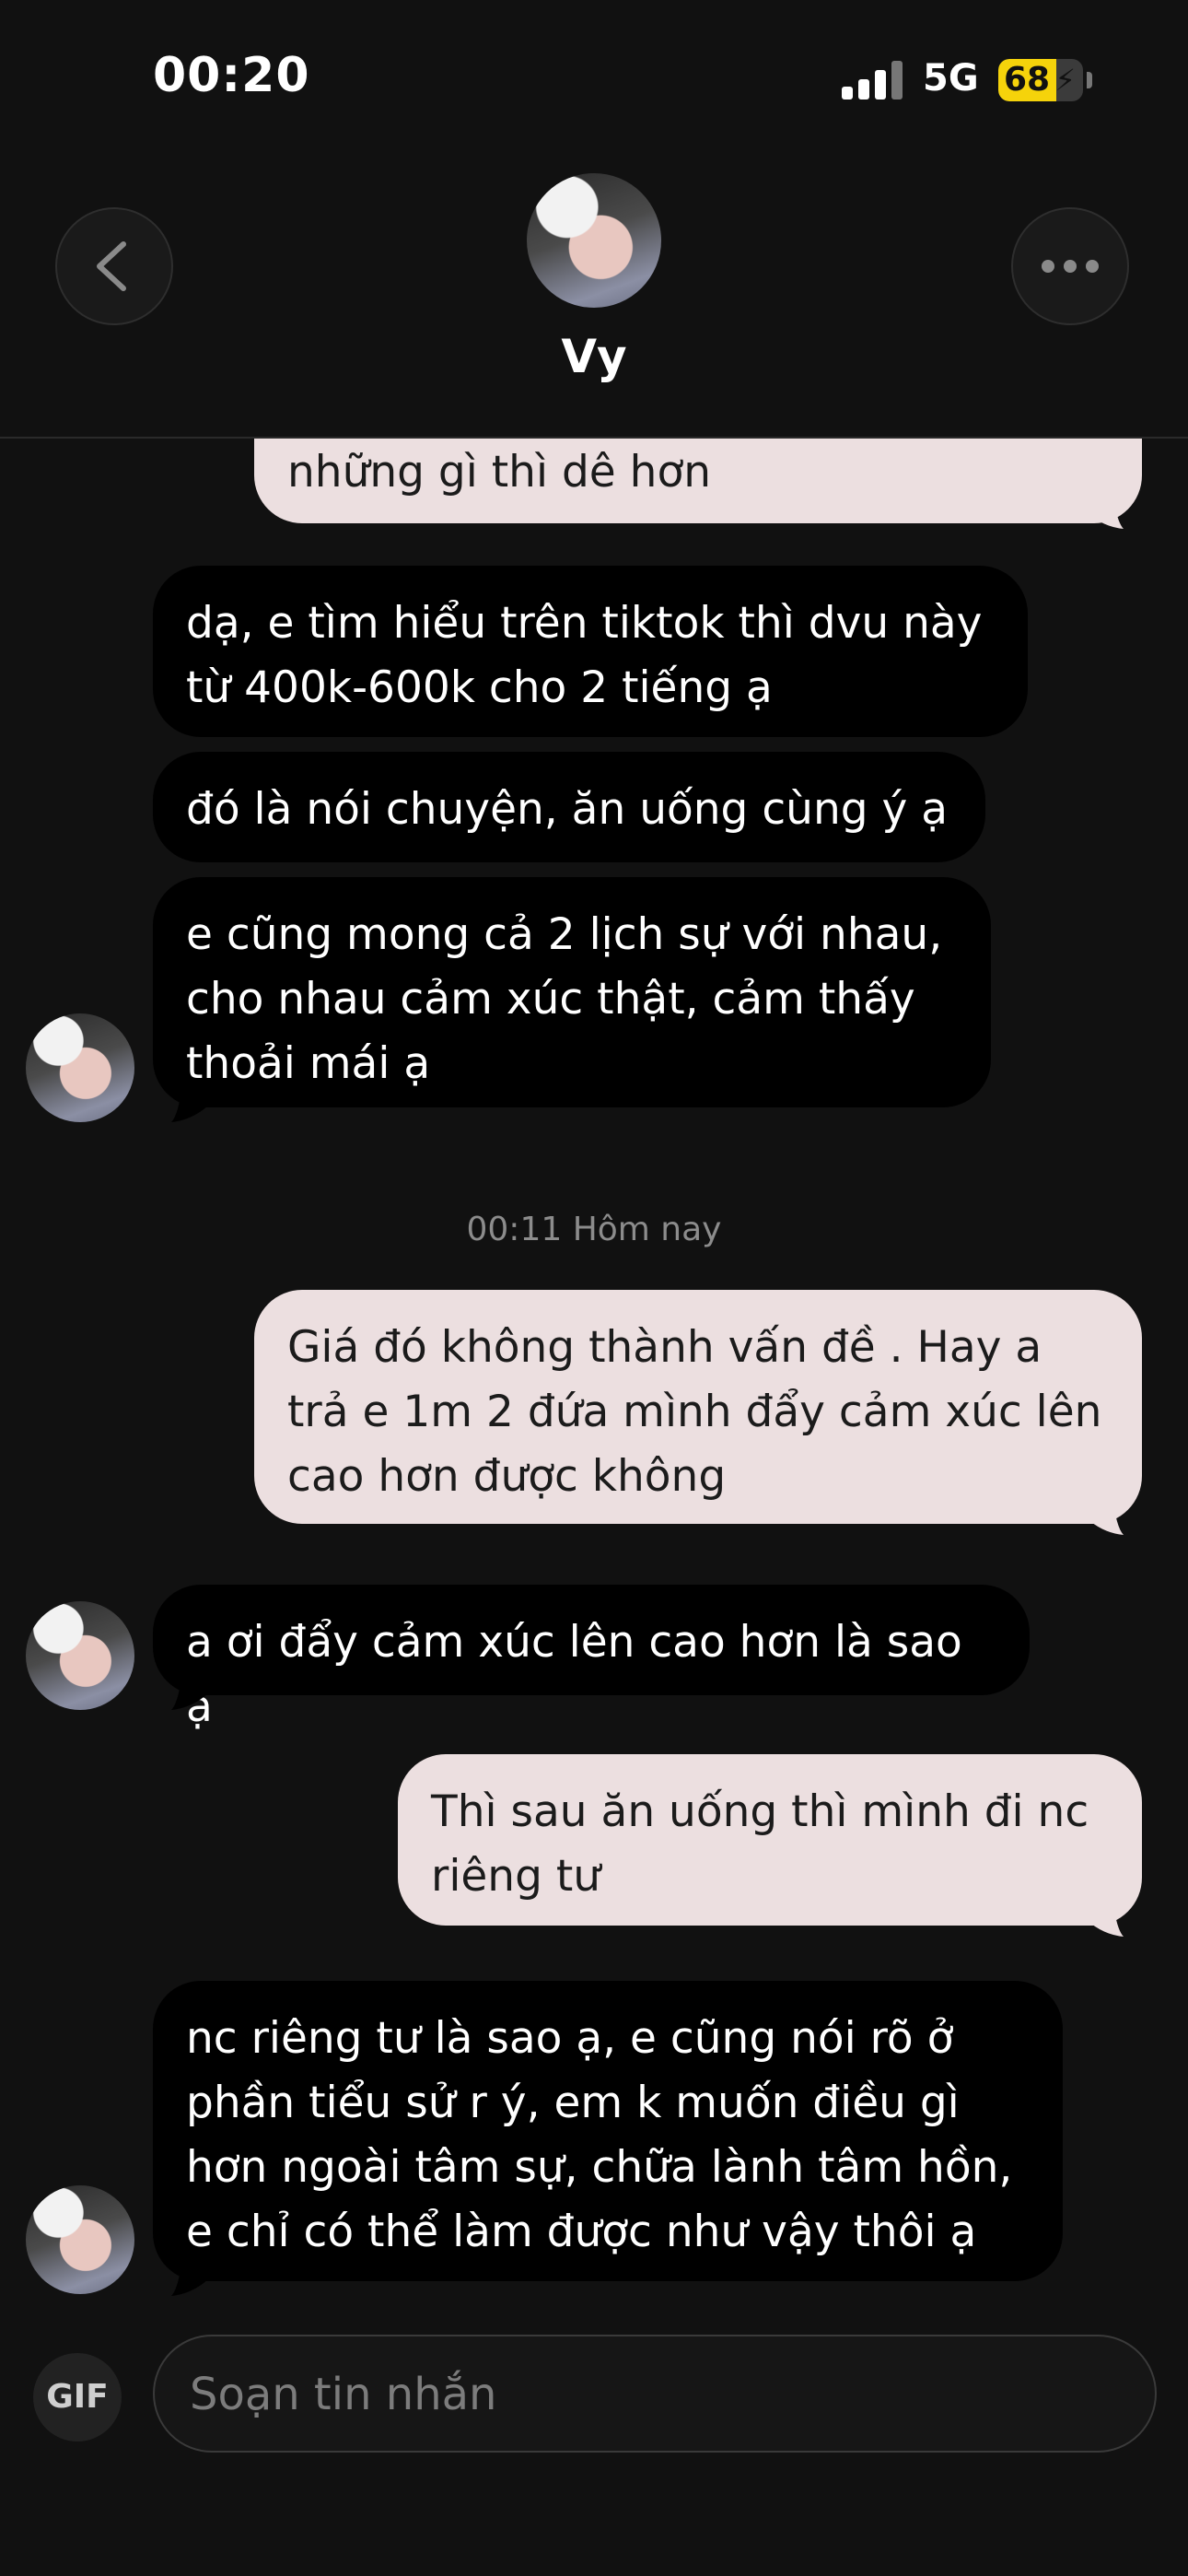  I want to click on composer-bar: GIF, so click(594, 2449).